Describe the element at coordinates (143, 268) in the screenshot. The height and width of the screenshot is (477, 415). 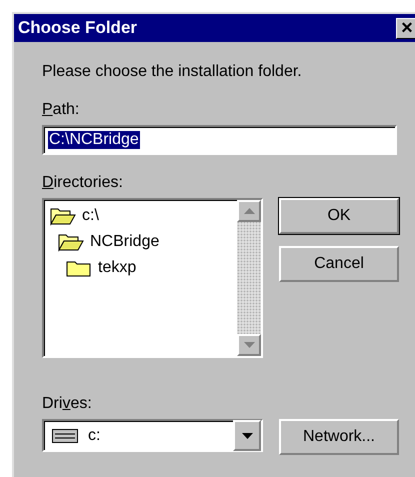
I see `directory-item: tekxp` at that location.